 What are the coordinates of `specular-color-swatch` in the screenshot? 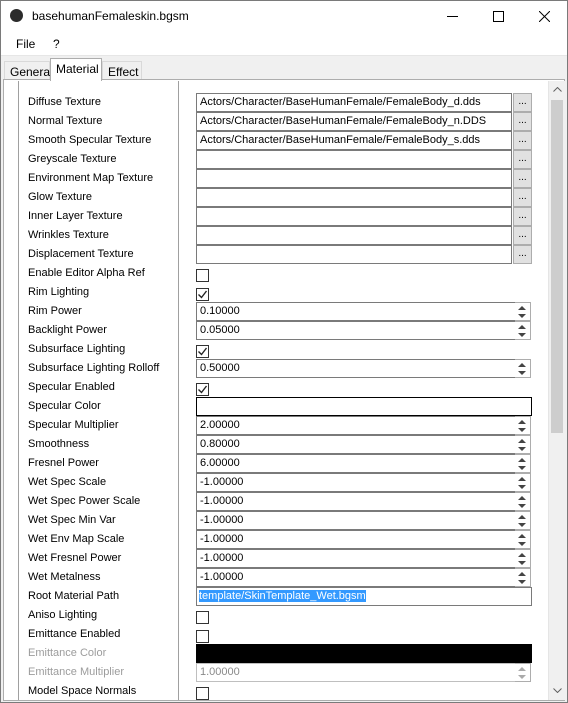 It's located at (364, 406).